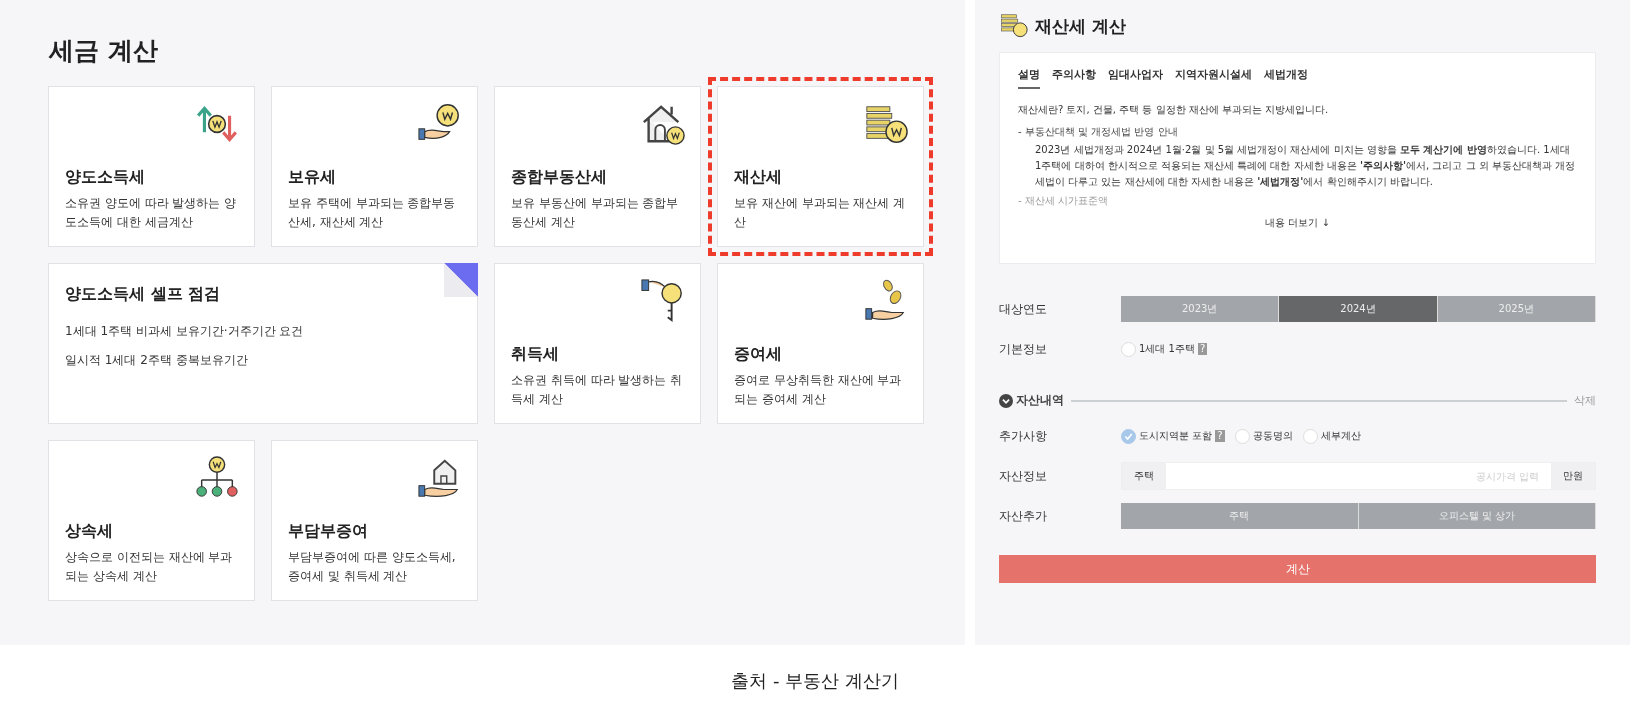 This screenshot has width=1630, height=709. I want to click on tax-card: 재산세 보유 재산에 부과되는 재산세 계산, so click(820, 166).